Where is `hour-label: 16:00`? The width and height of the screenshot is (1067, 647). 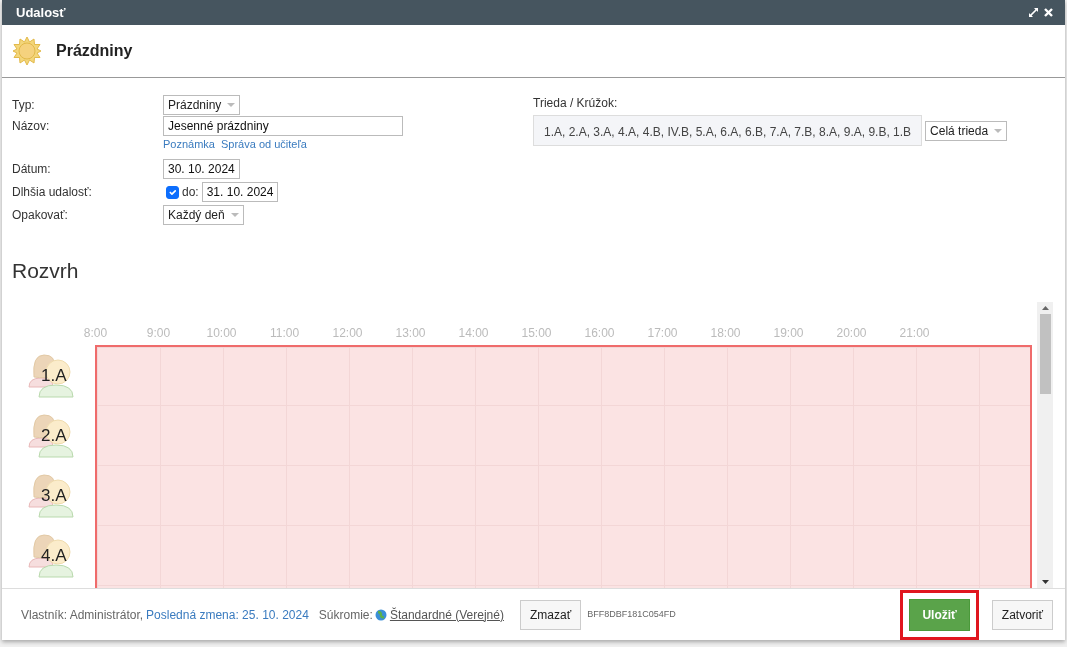 hour-label: 16:00 is located at coordinates (599, 333).